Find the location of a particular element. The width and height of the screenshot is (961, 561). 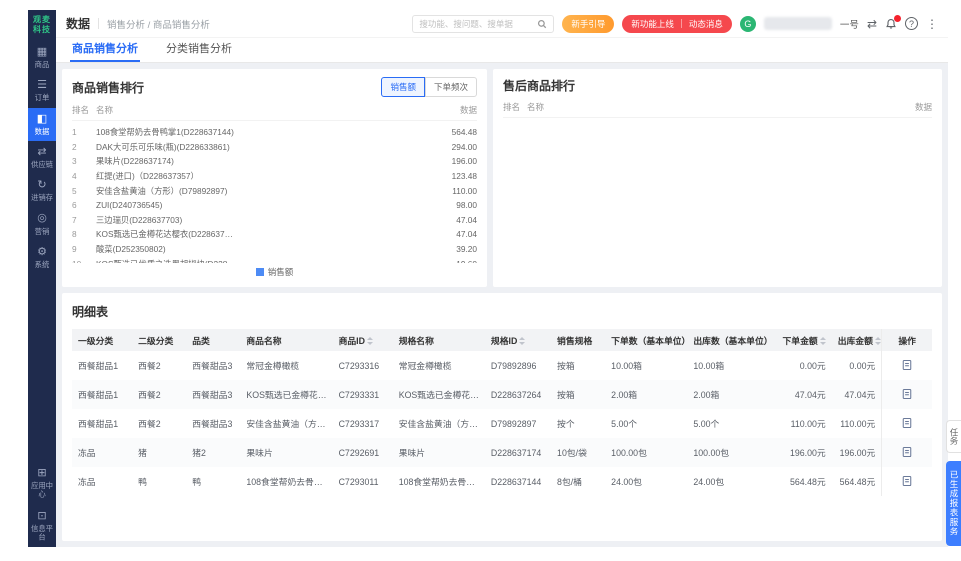

col-spec-name: 规格名称 is located at coordinates (438, 340).